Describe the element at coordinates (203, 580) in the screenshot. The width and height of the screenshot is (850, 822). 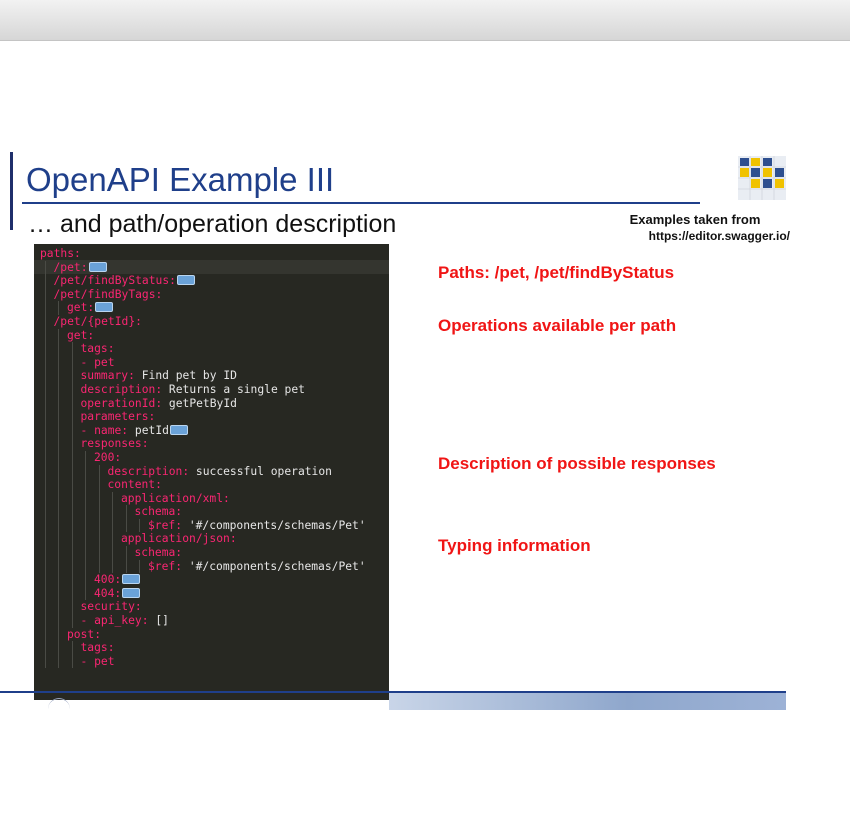
I see `code-line: 400:` at that location.